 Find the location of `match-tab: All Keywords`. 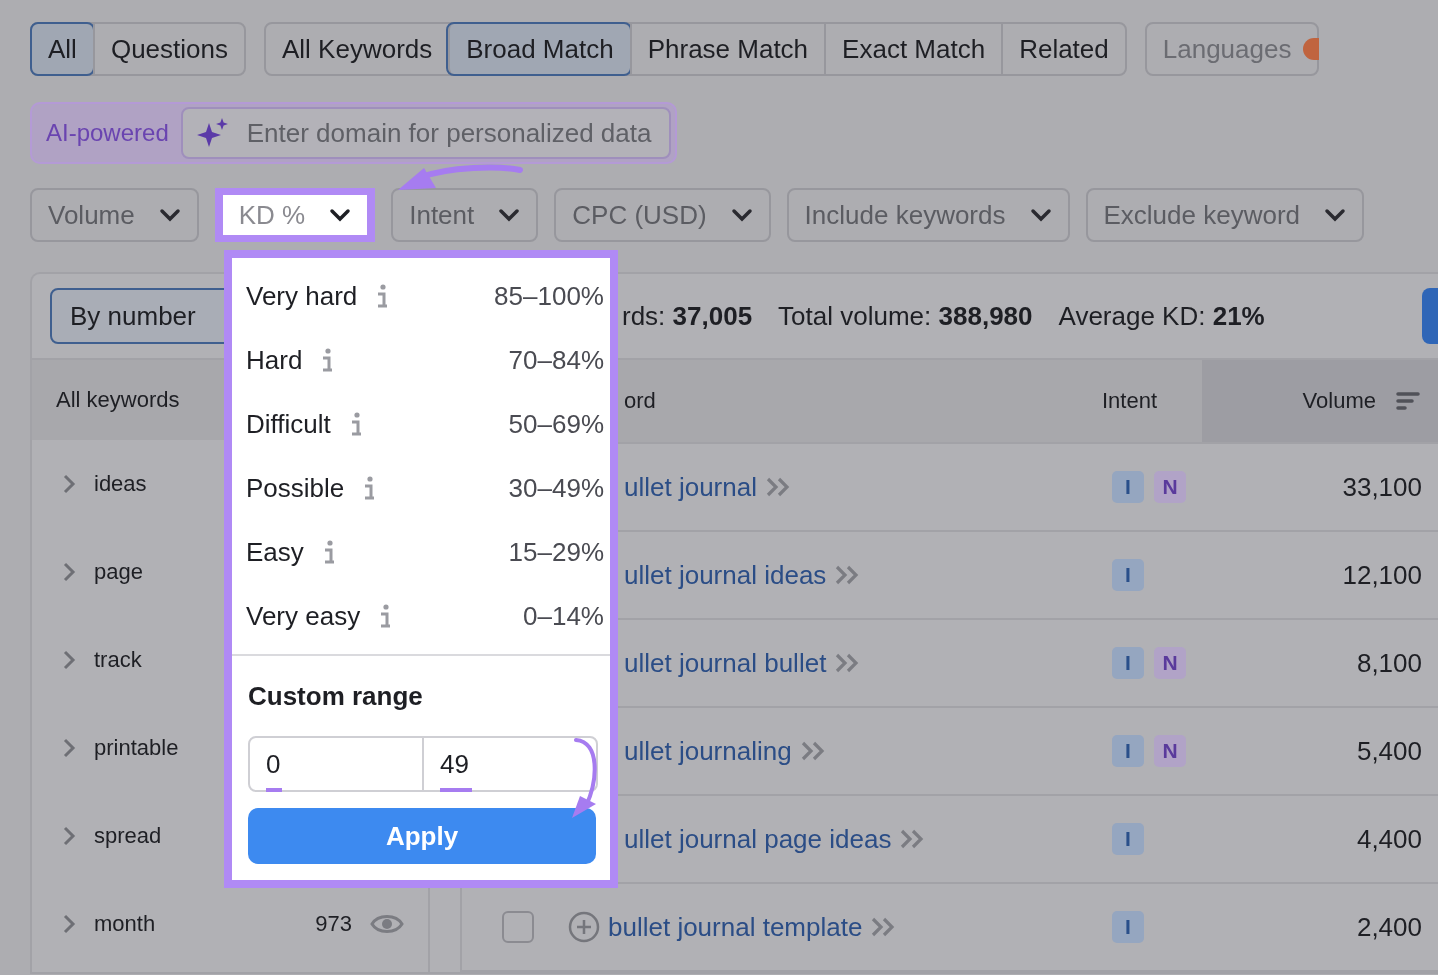

match-tab: All Keywords is located at coordinates (357, 49).